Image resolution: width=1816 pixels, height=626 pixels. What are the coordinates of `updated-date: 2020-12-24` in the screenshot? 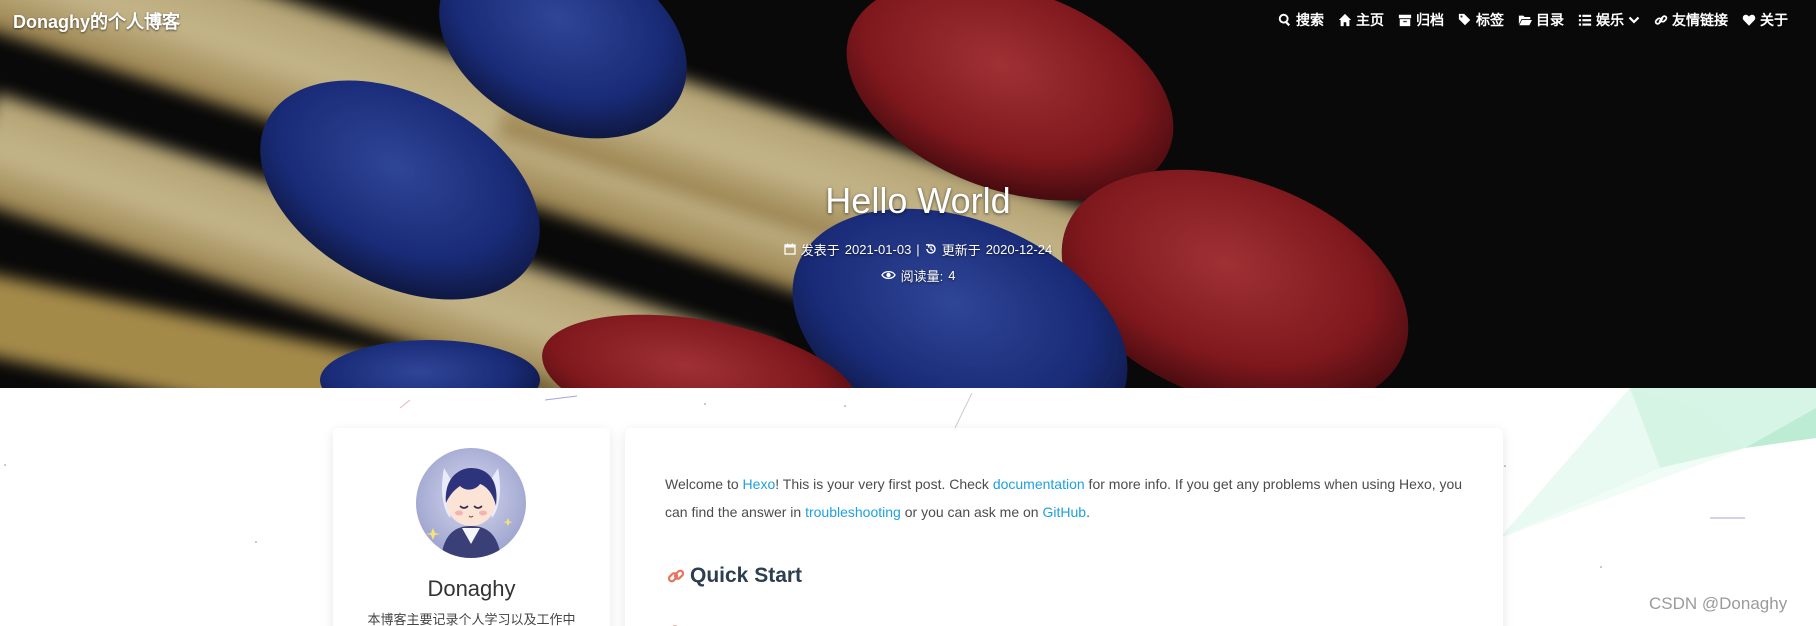 It's located at (1019, 249).